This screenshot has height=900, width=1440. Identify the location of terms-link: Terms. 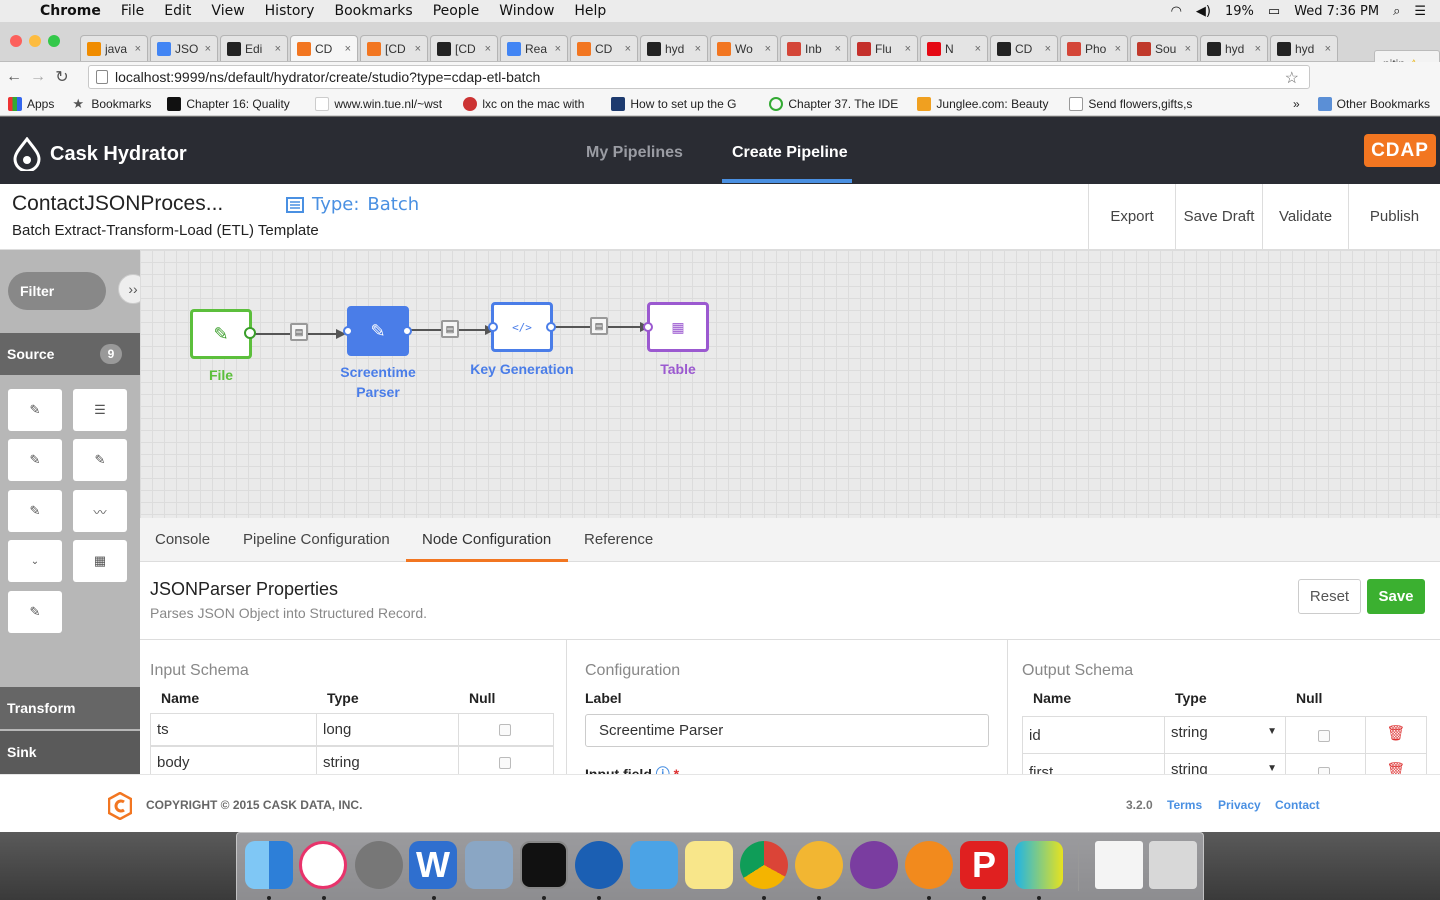
(1184, 805).